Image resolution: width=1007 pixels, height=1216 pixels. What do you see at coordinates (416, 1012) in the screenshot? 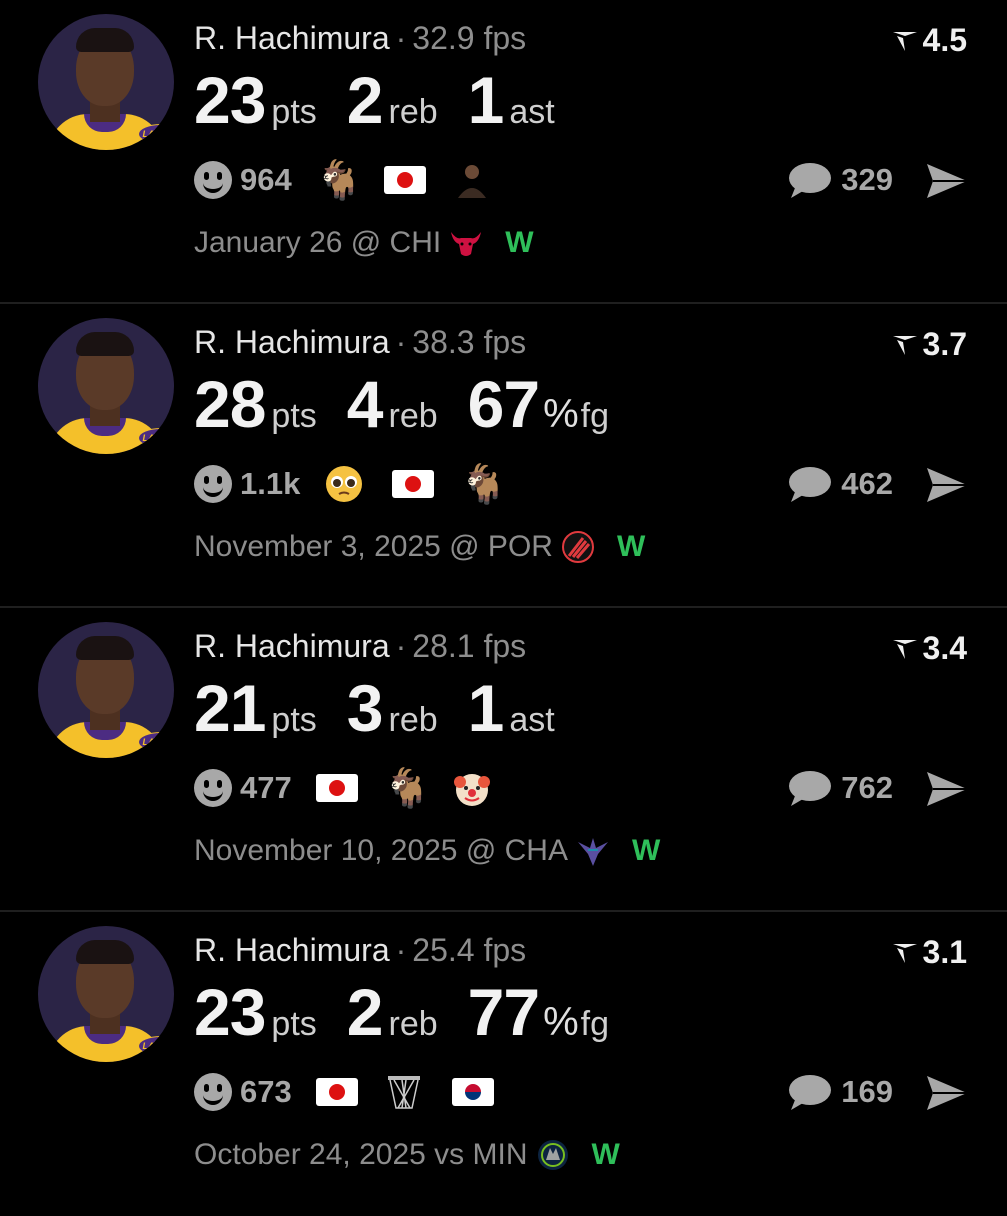
I see `stat-line: 23 pts 2 reb 77% fg` at bounding box center [416, 1012].